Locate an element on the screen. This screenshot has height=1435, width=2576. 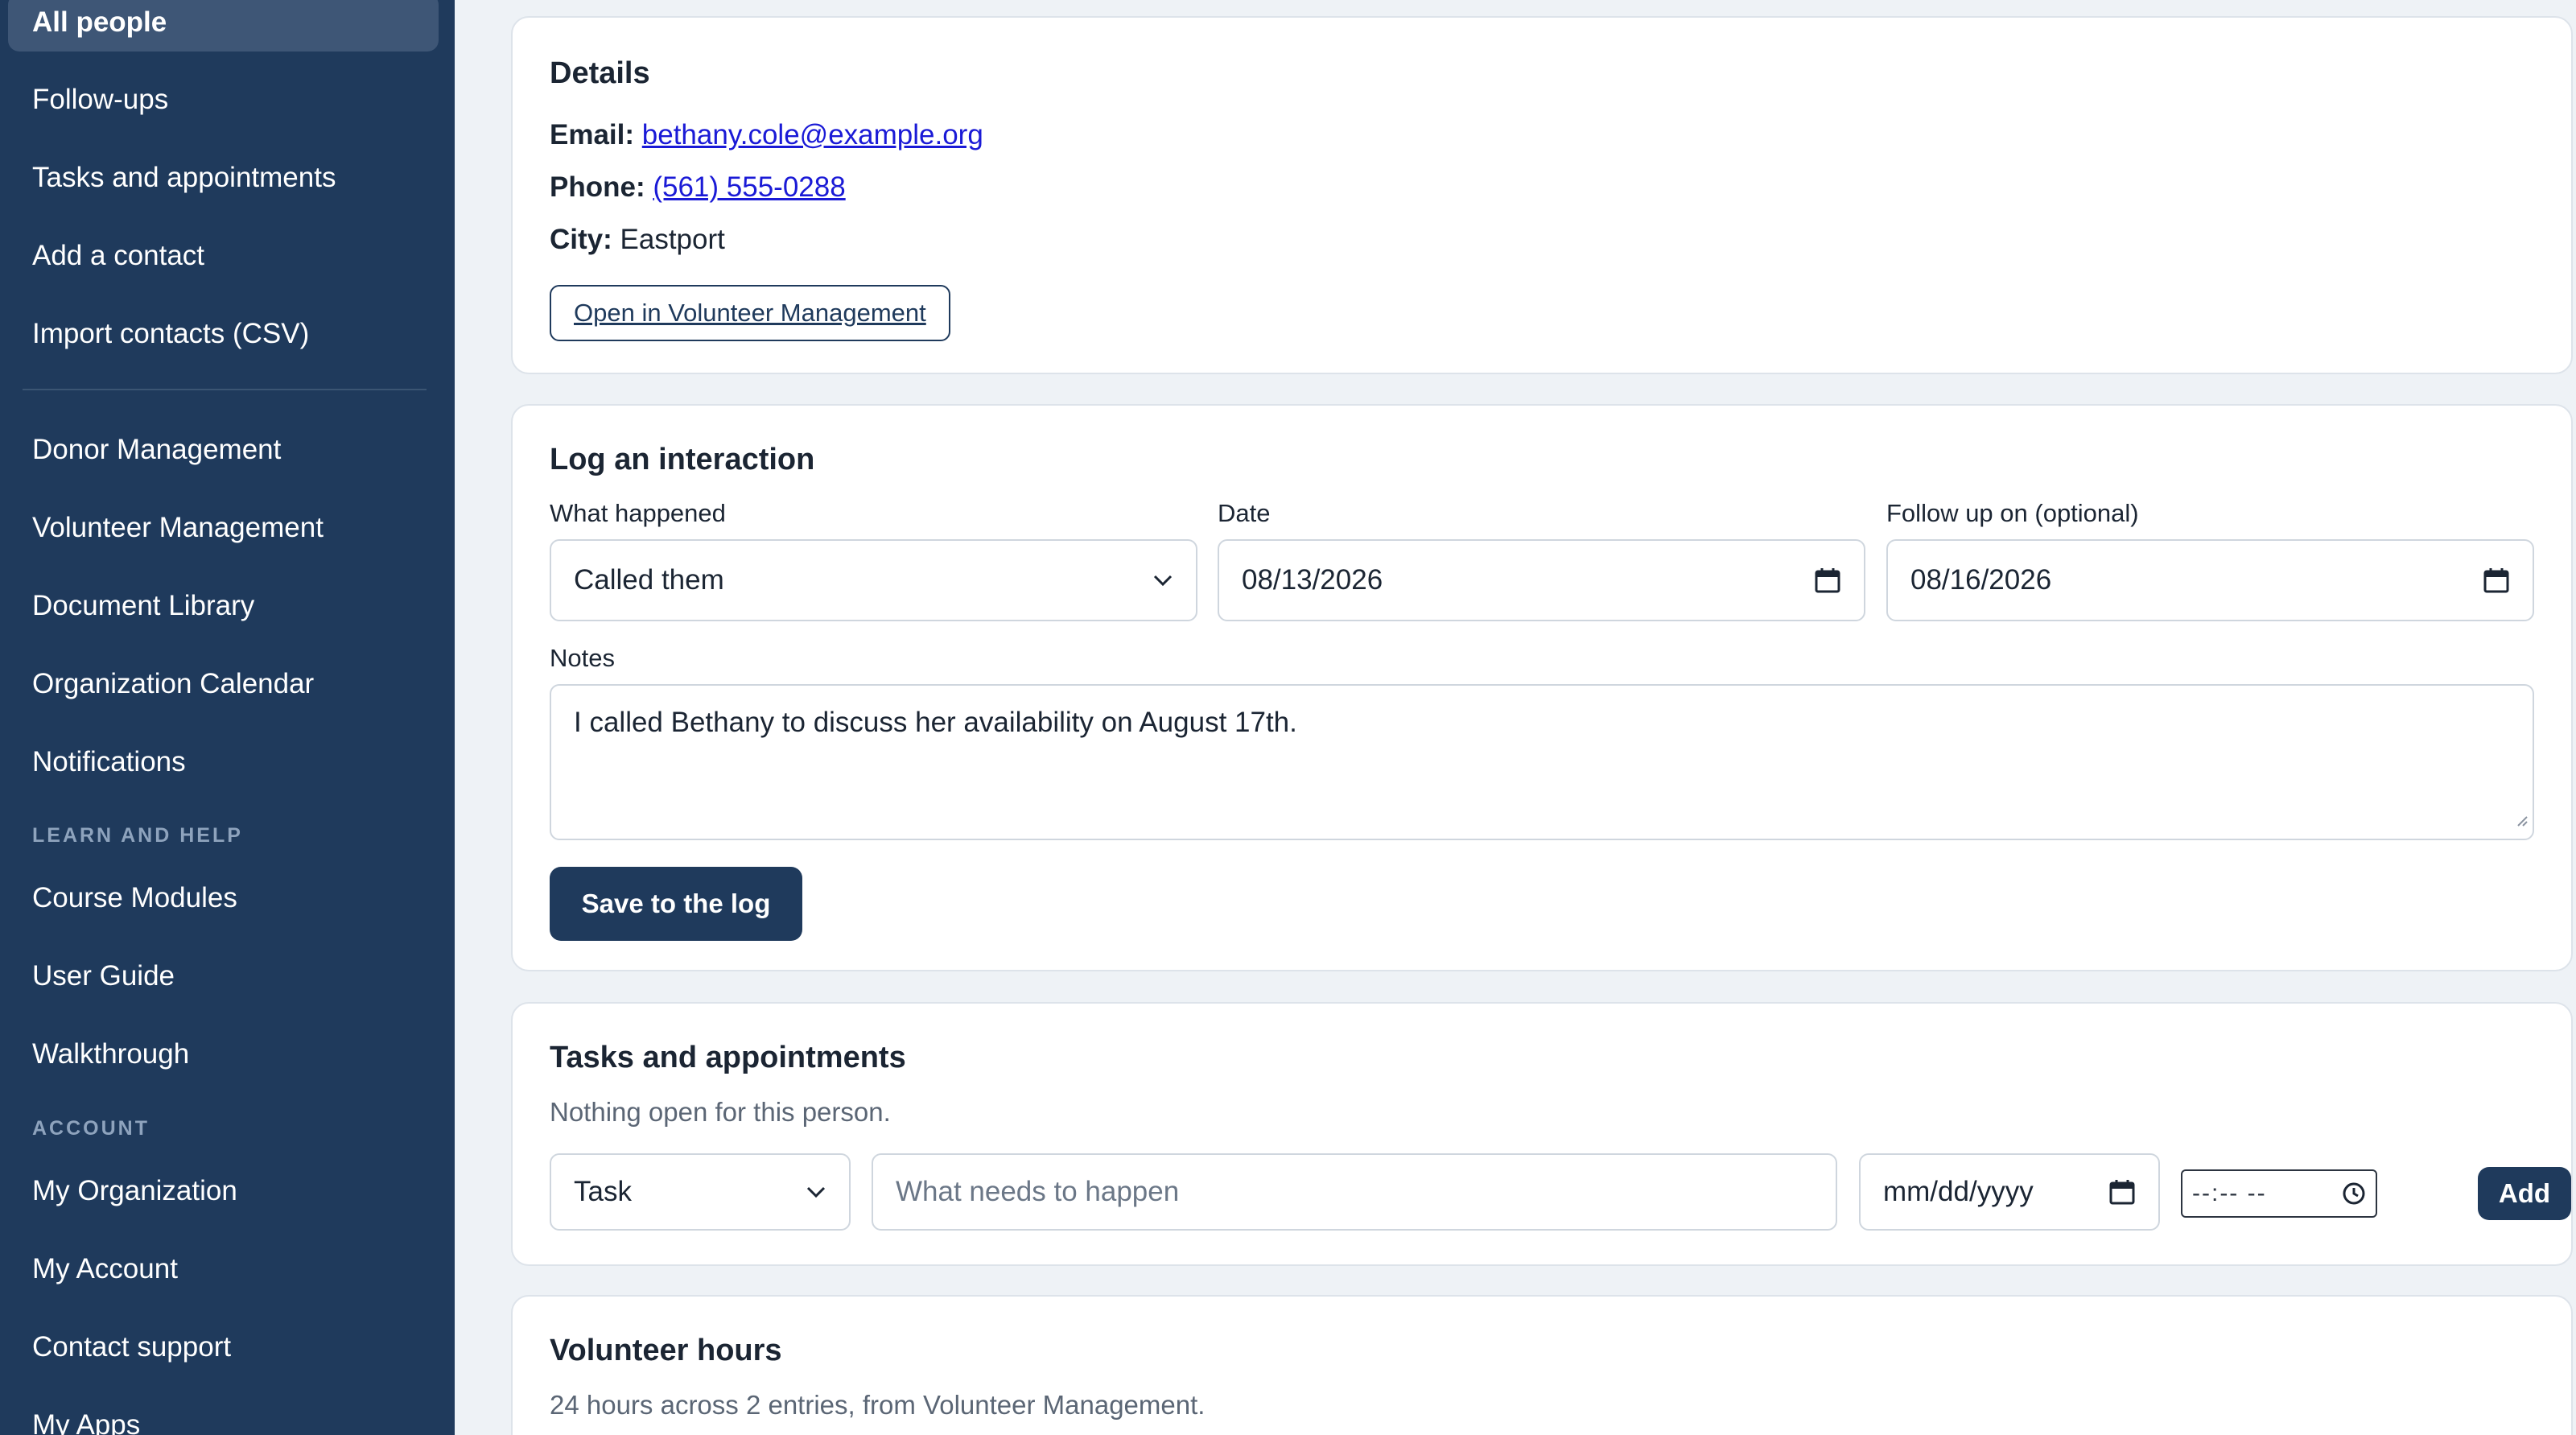
city-line: City: Eastport is located at coordinates (637, 240).